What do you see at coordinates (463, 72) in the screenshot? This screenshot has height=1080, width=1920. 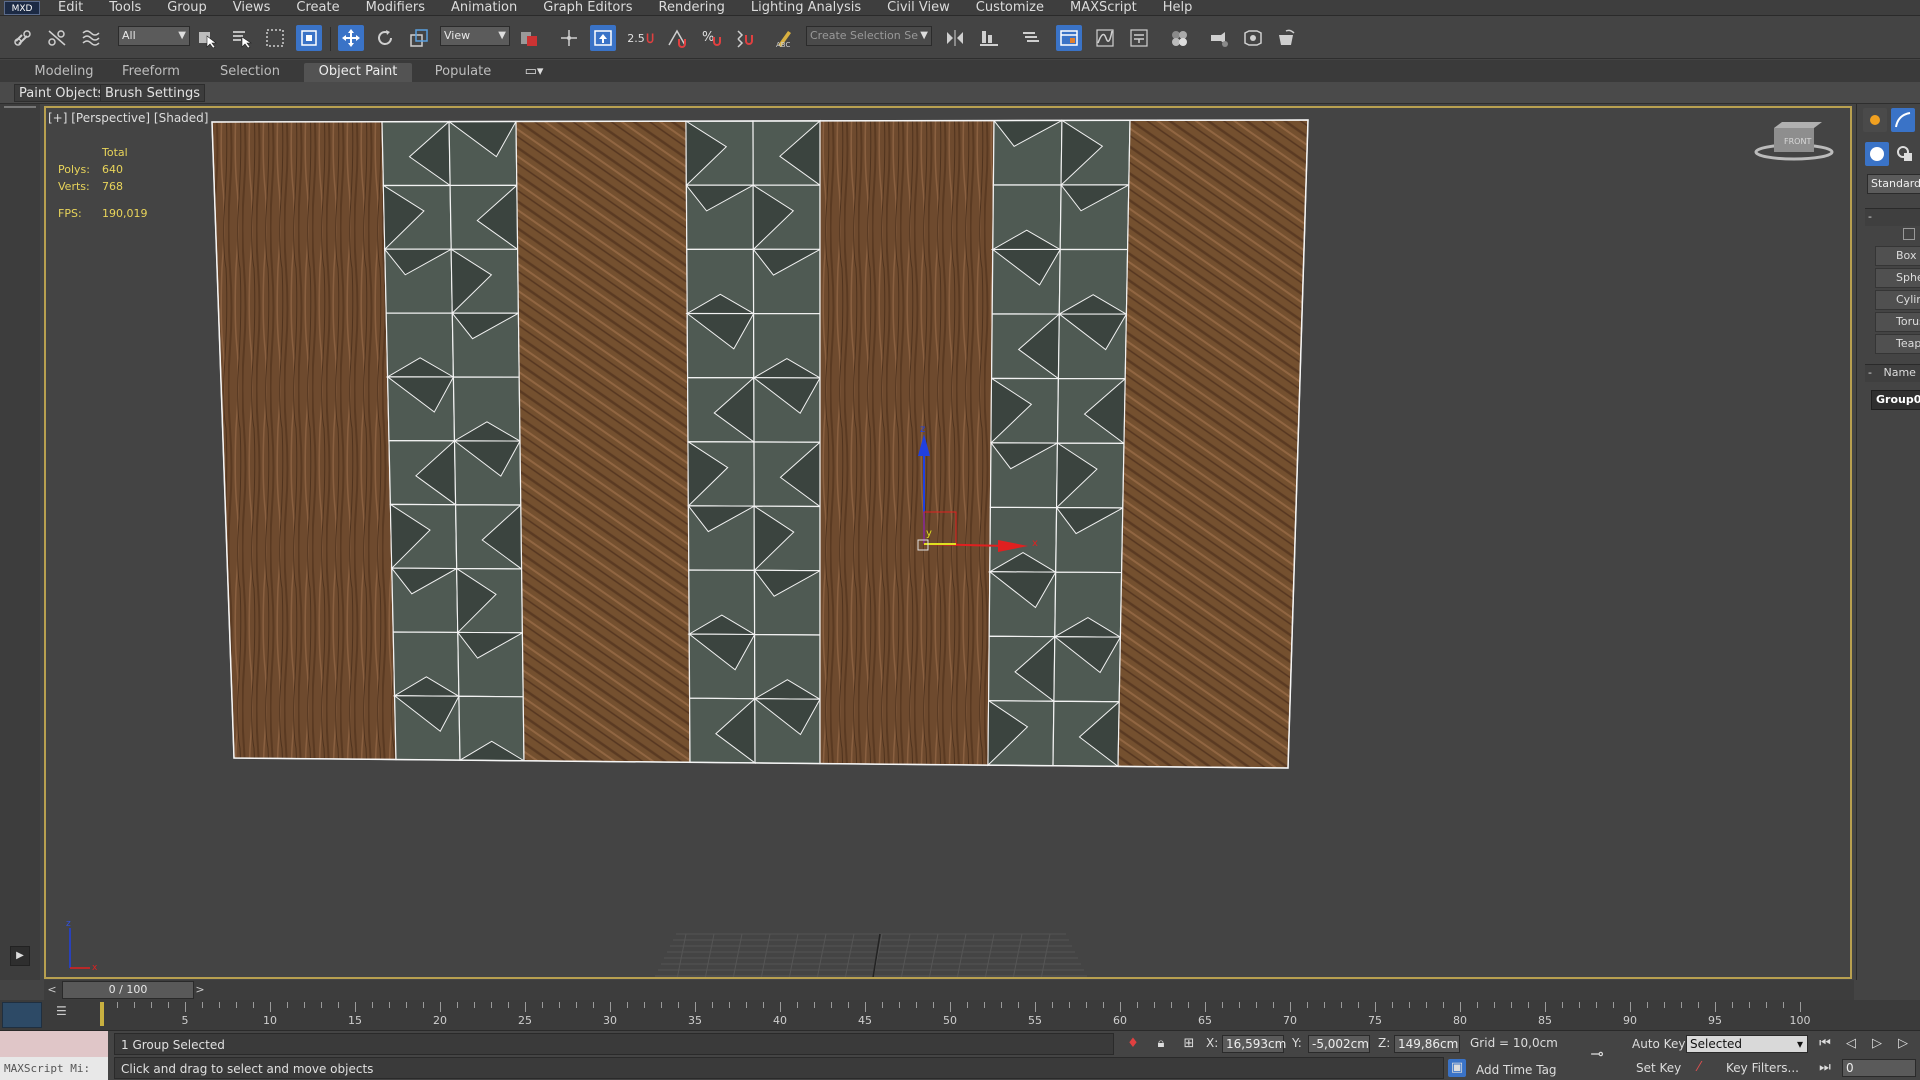 I see `tab-populate: Populate` at bounding box center [463, 72].